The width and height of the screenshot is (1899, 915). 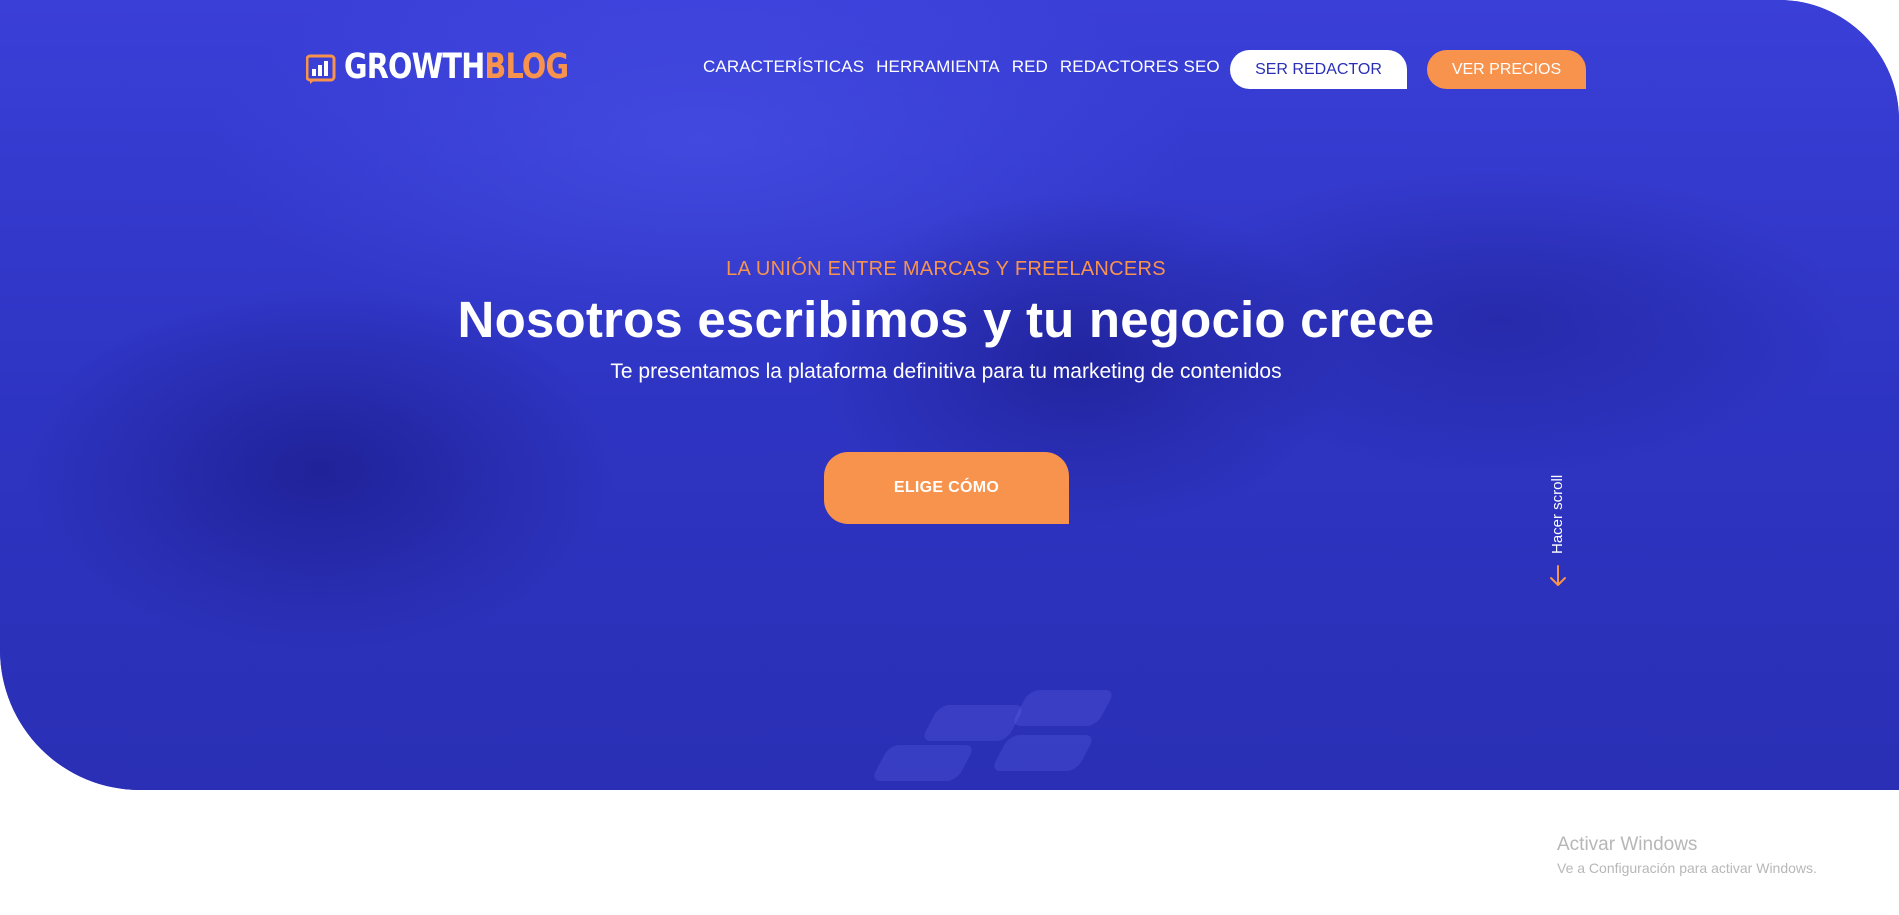 I want to click on nav-item-caracteristicas: CARACTERÍSTICAS, so click(x=783, y=67).